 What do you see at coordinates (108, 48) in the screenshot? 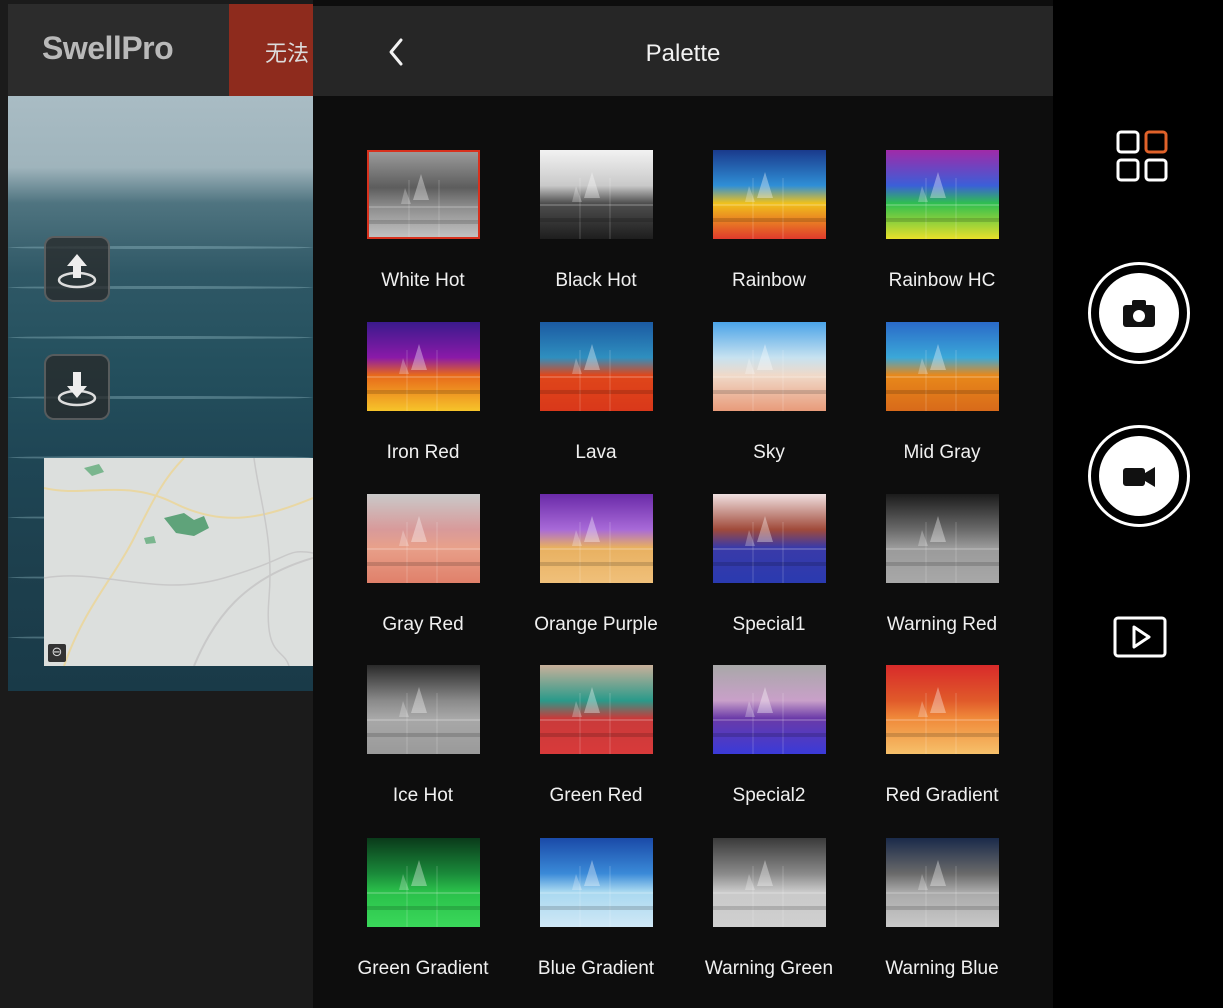
I see `app-logo: SwellPro` at bounding box center [108, 48].